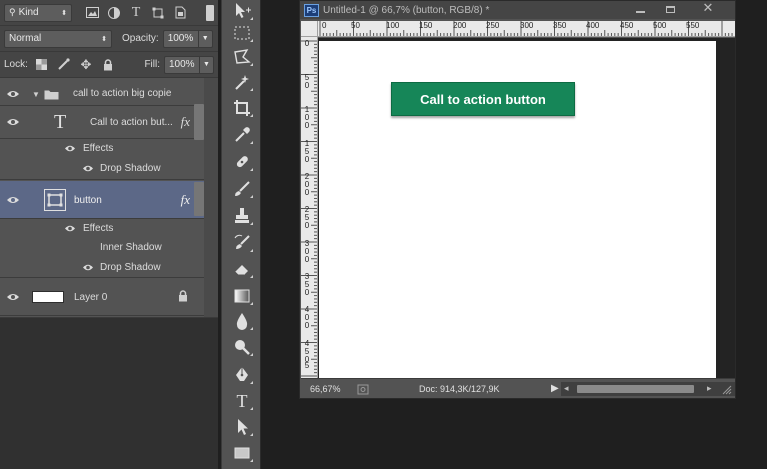 The image size is (767, 469). I want to click on filter-kind-value: Kind, so click(28, 12).